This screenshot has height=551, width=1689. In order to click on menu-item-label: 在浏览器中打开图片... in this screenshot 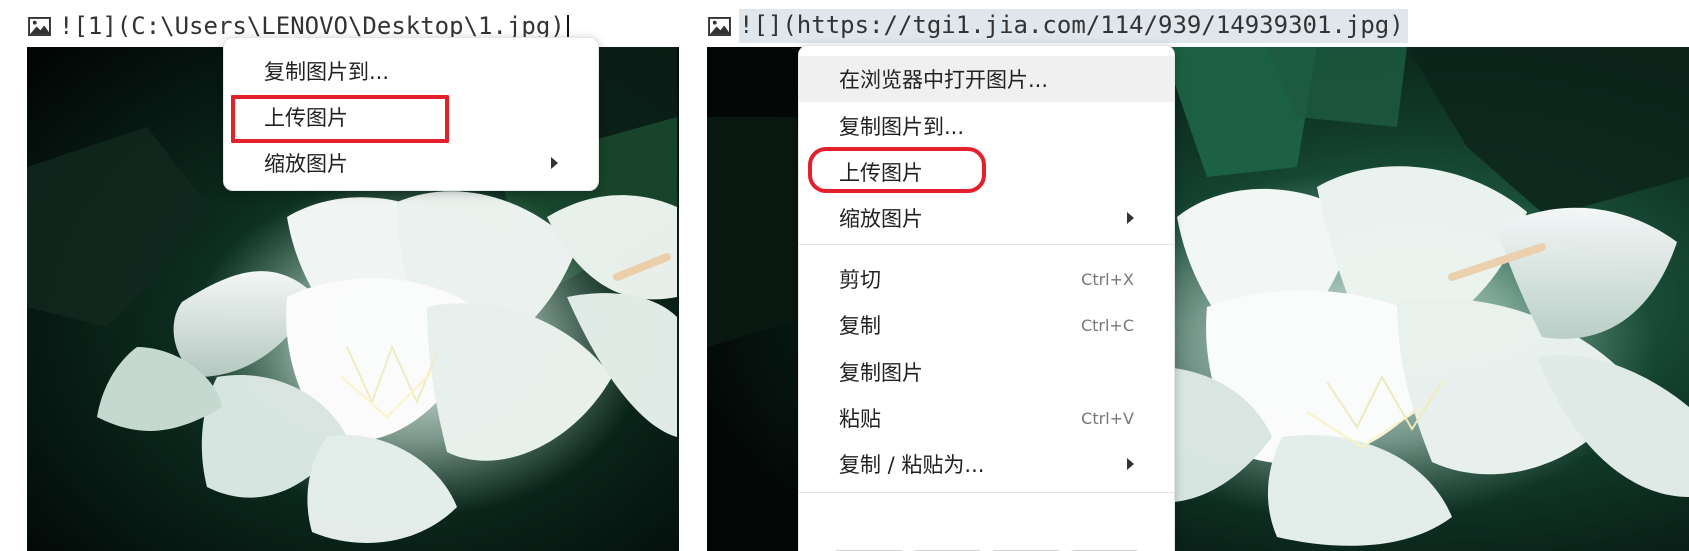, I will do `click(944, 80)`.